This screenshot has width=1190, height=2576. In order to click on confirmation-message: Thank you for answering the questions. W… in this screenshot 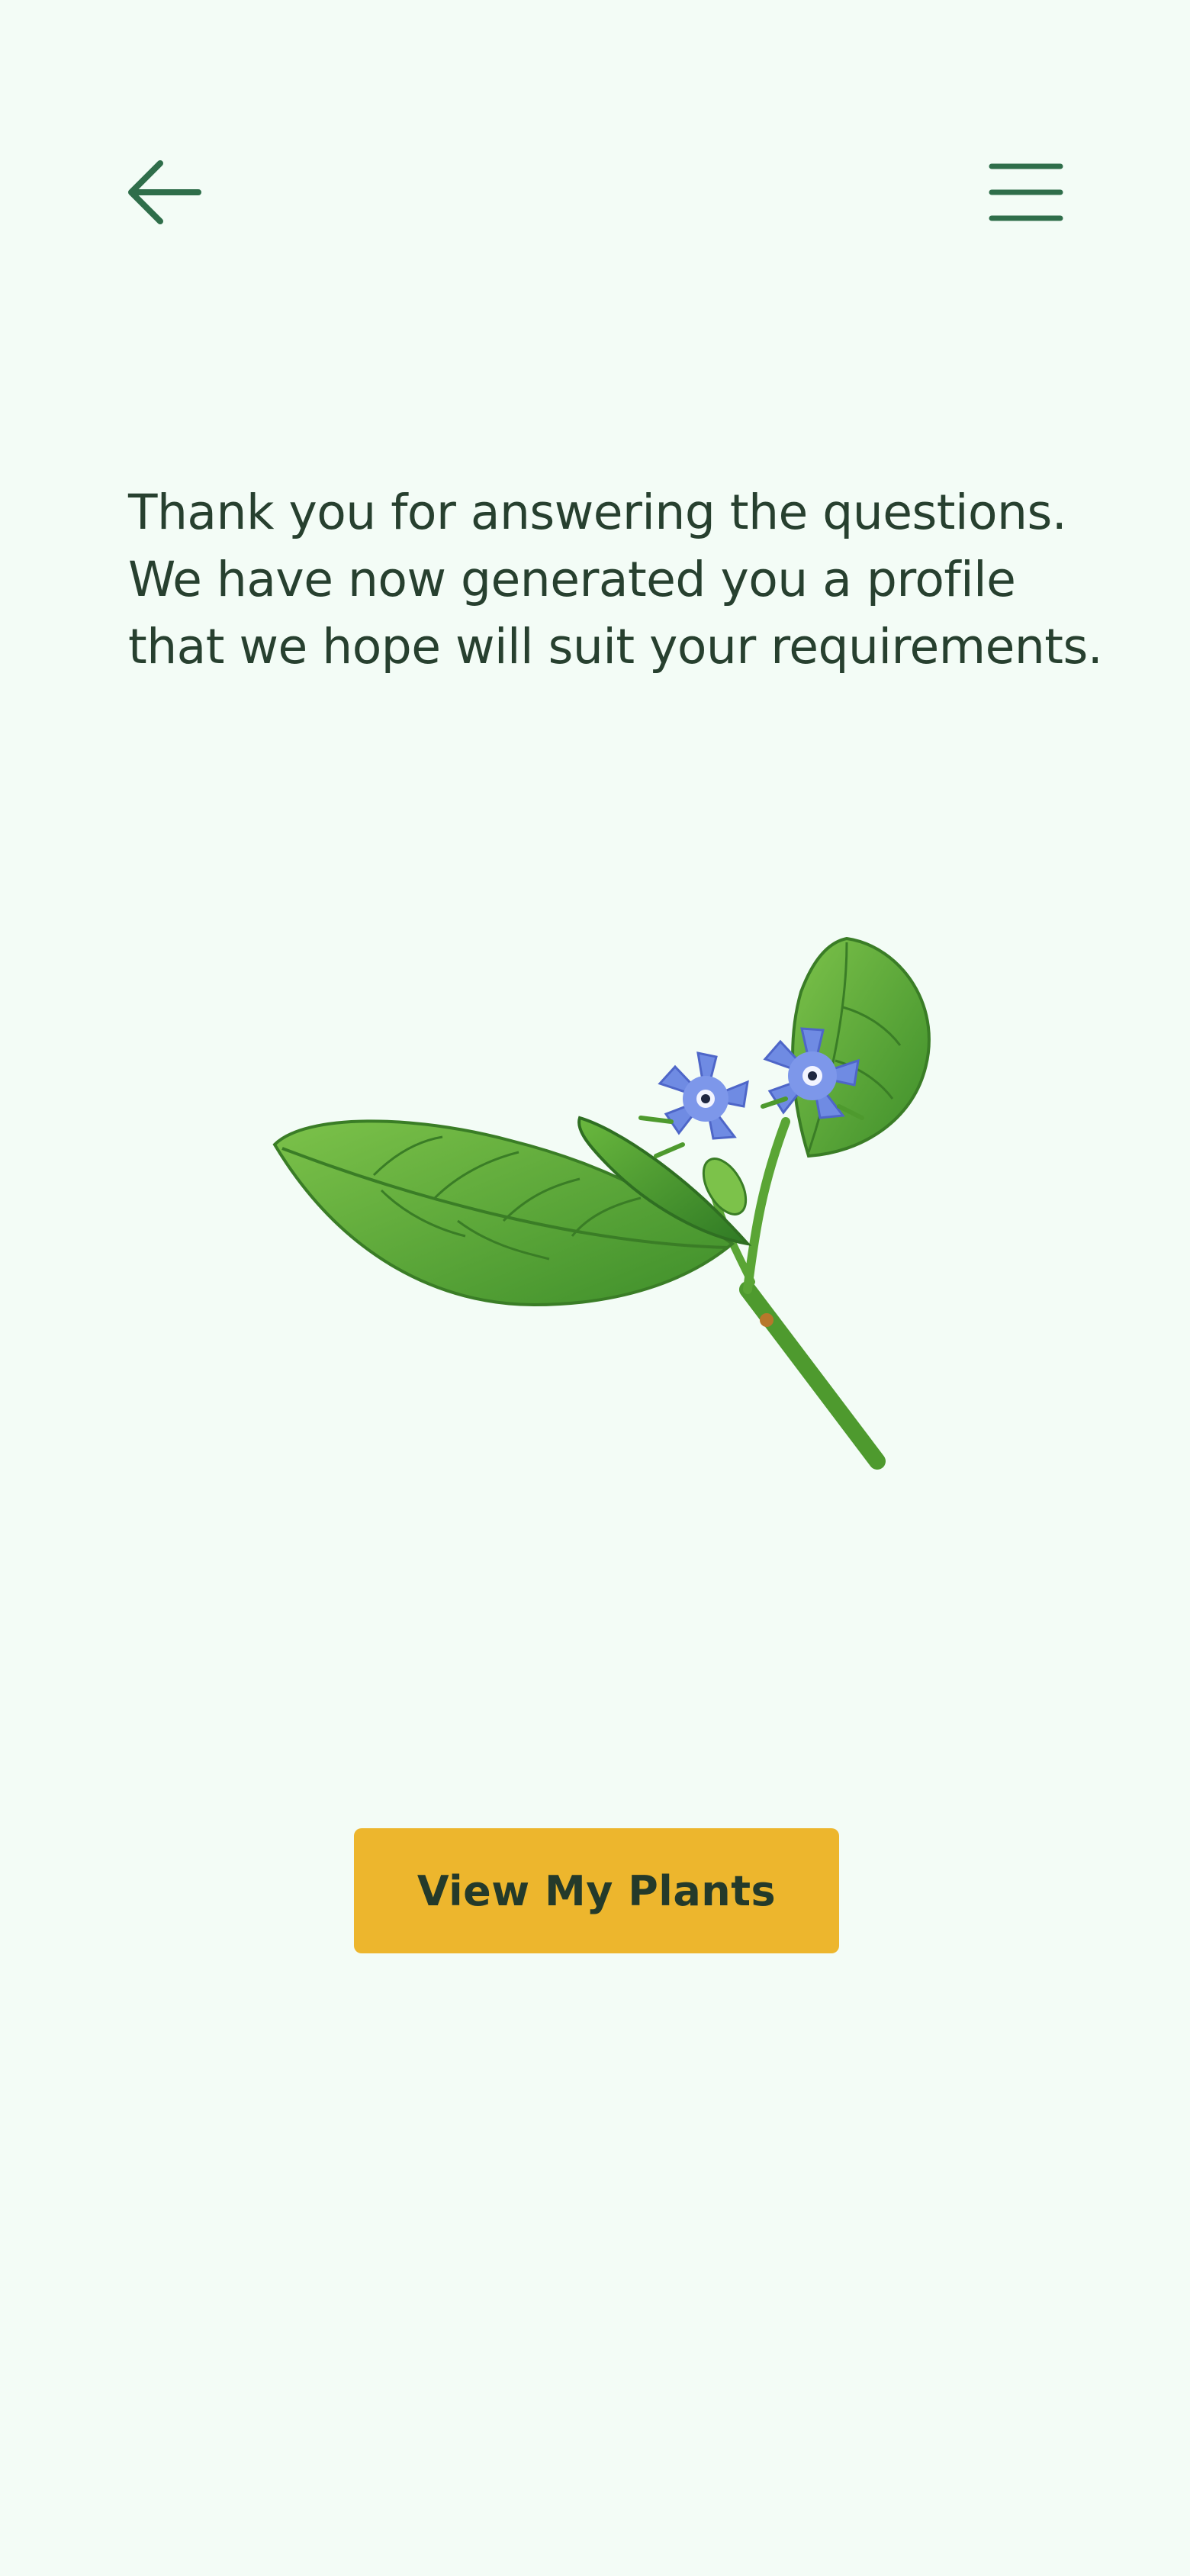, I will do `click(624, 580)`.